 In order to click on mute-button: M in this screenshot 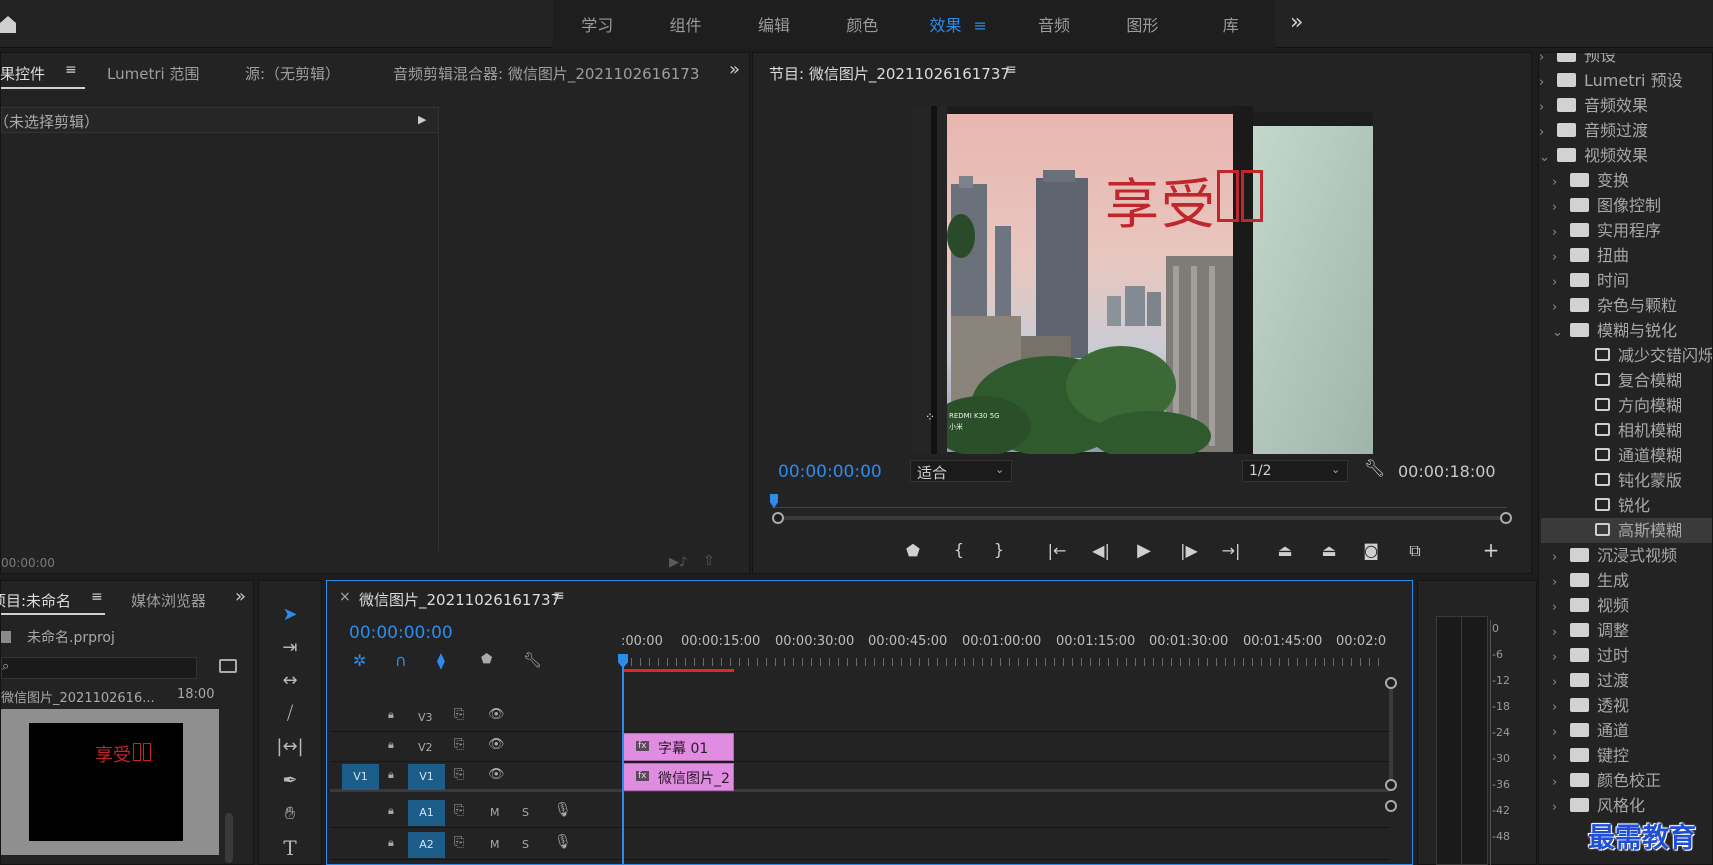, I will do `click(495, 844)`.